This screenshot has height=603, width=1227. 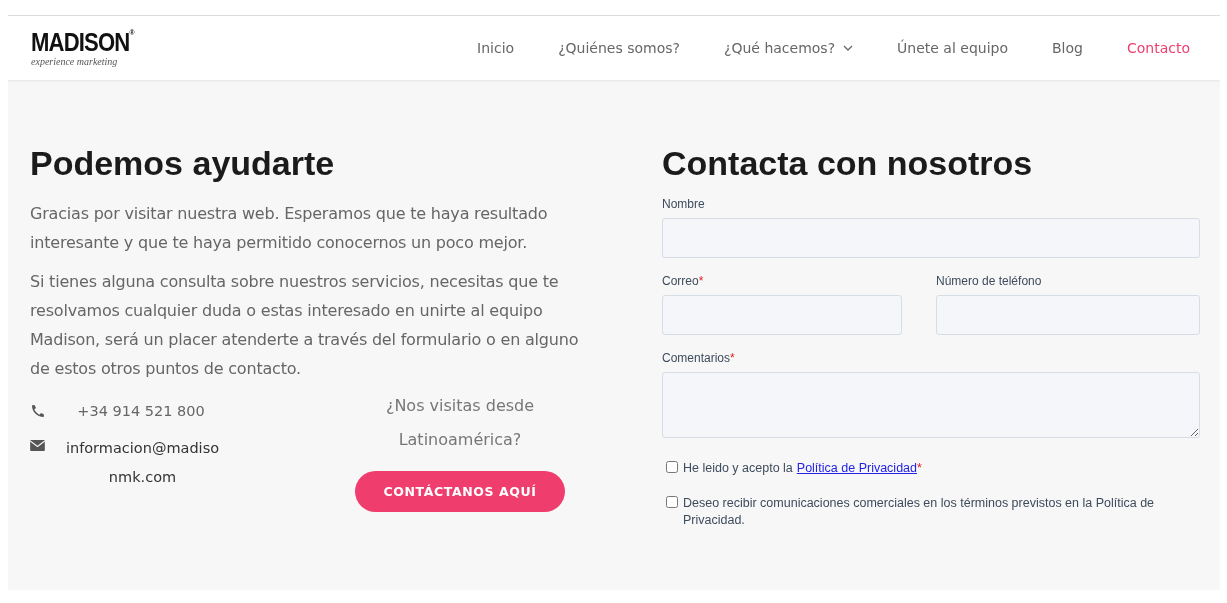 What do you see at coordinates (37, 445) in the screenshot?
I see `envelope-icon` at bounding box center [37, 445].